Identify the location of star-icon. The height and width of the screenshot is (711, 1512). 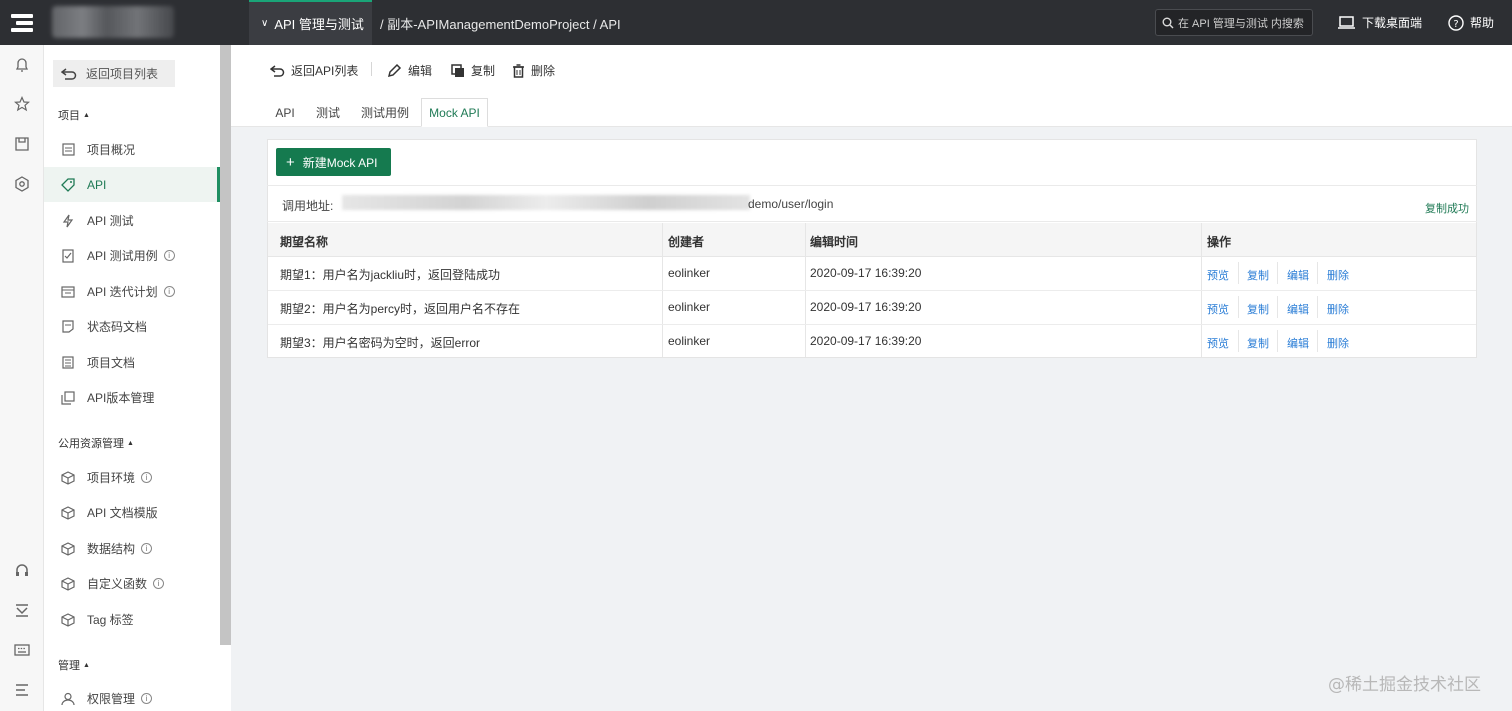
(22, 104).